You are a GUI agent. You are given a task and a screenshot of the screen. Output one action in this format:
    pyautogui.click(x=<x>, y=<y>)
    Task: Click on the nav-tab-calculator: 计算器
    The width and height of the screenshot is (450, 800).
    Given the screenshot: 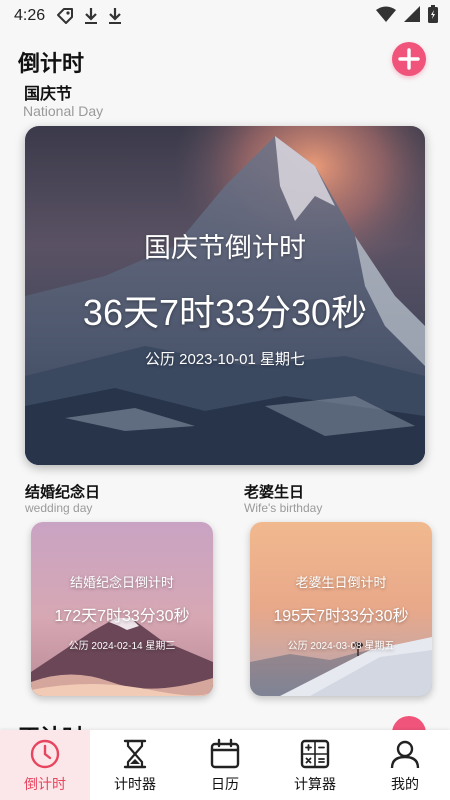 What is the action you would take?
    pyautogui.click(x=315, y=765)
    